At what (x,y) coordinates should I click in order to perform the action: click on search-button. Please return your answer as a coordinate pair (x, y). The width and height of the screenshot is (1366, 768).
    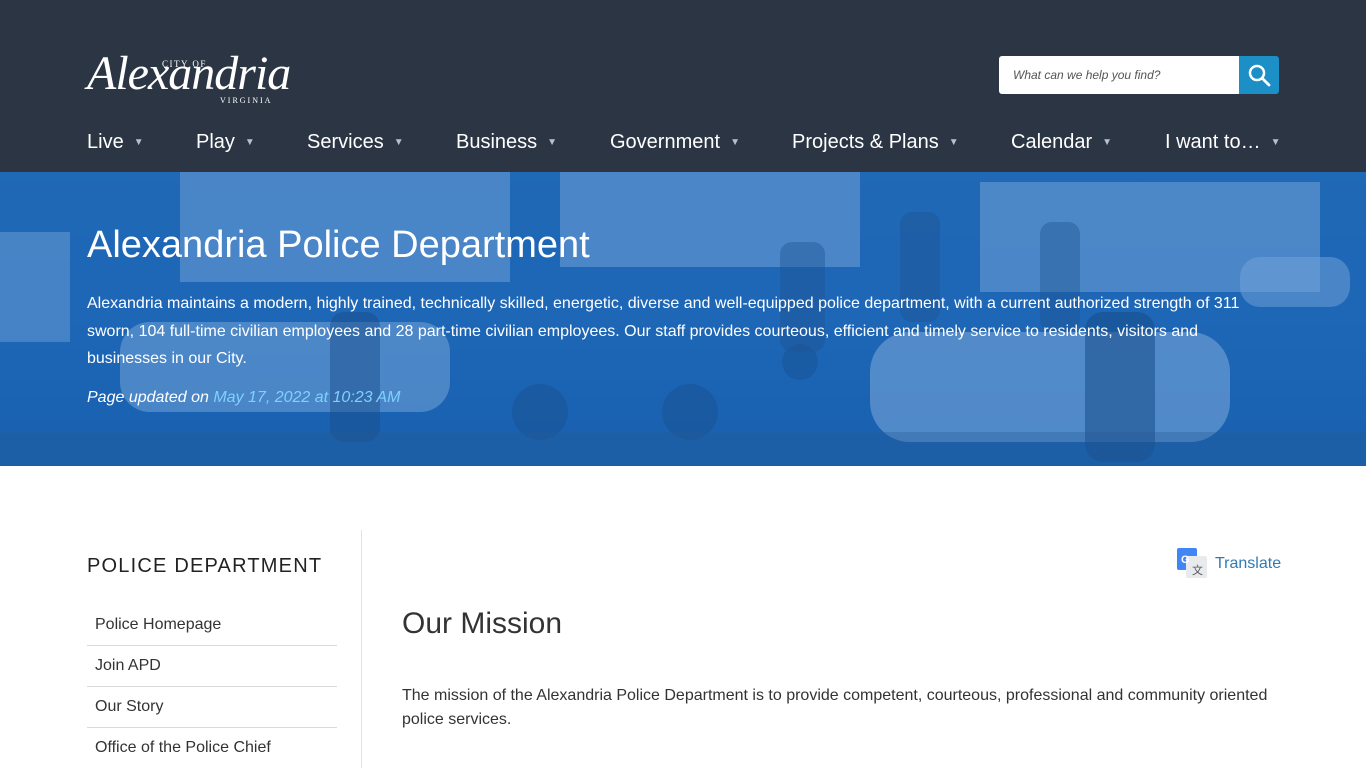
    Looking at the image, I should click on (1259, 75).